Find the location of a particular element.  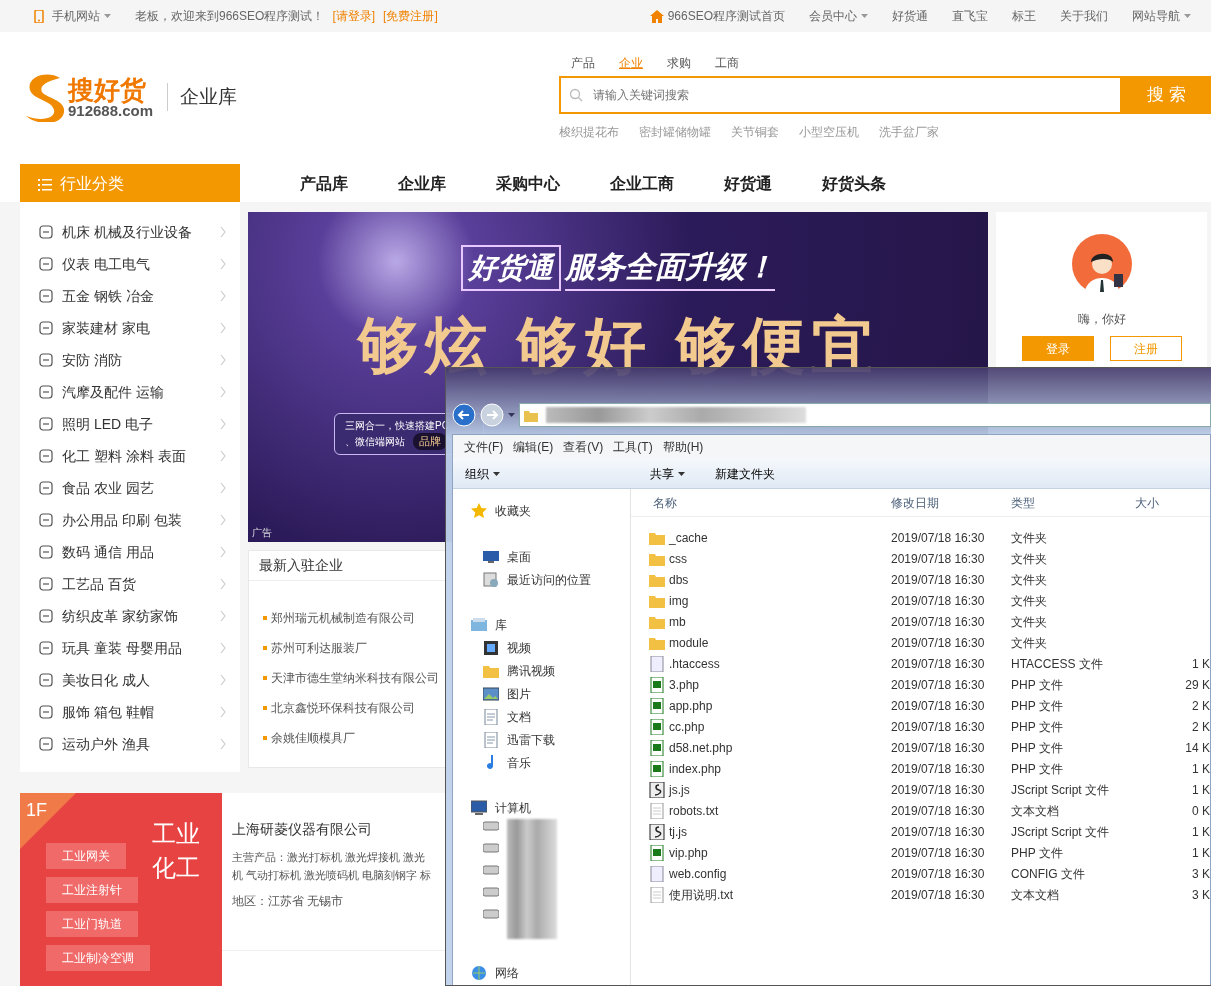

nav-pane-item: 计算机 is located at coordinates (541, 807).